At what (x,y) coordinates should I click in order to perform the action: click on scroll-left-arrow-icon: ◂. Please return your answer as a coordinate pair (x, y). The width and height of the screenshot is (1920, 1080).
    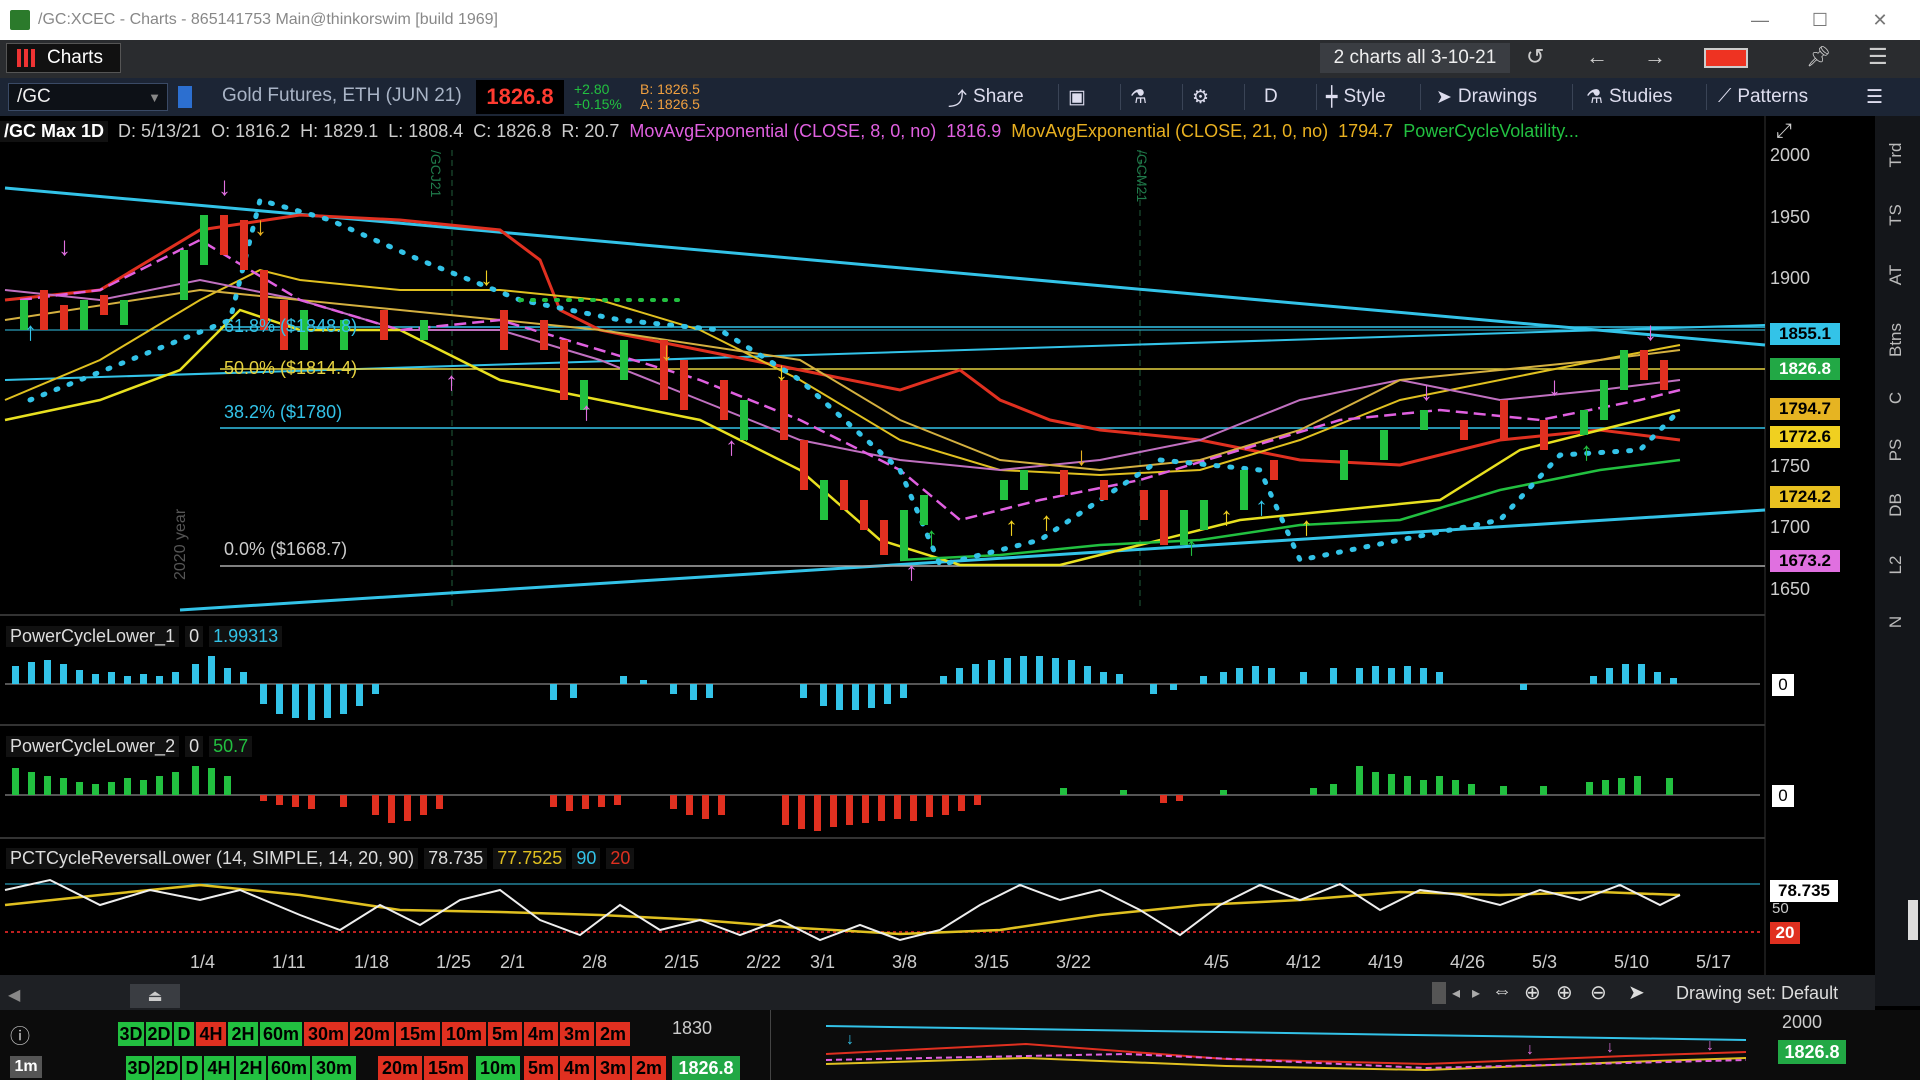
    Looking at the image, I should click on (1456, 993).